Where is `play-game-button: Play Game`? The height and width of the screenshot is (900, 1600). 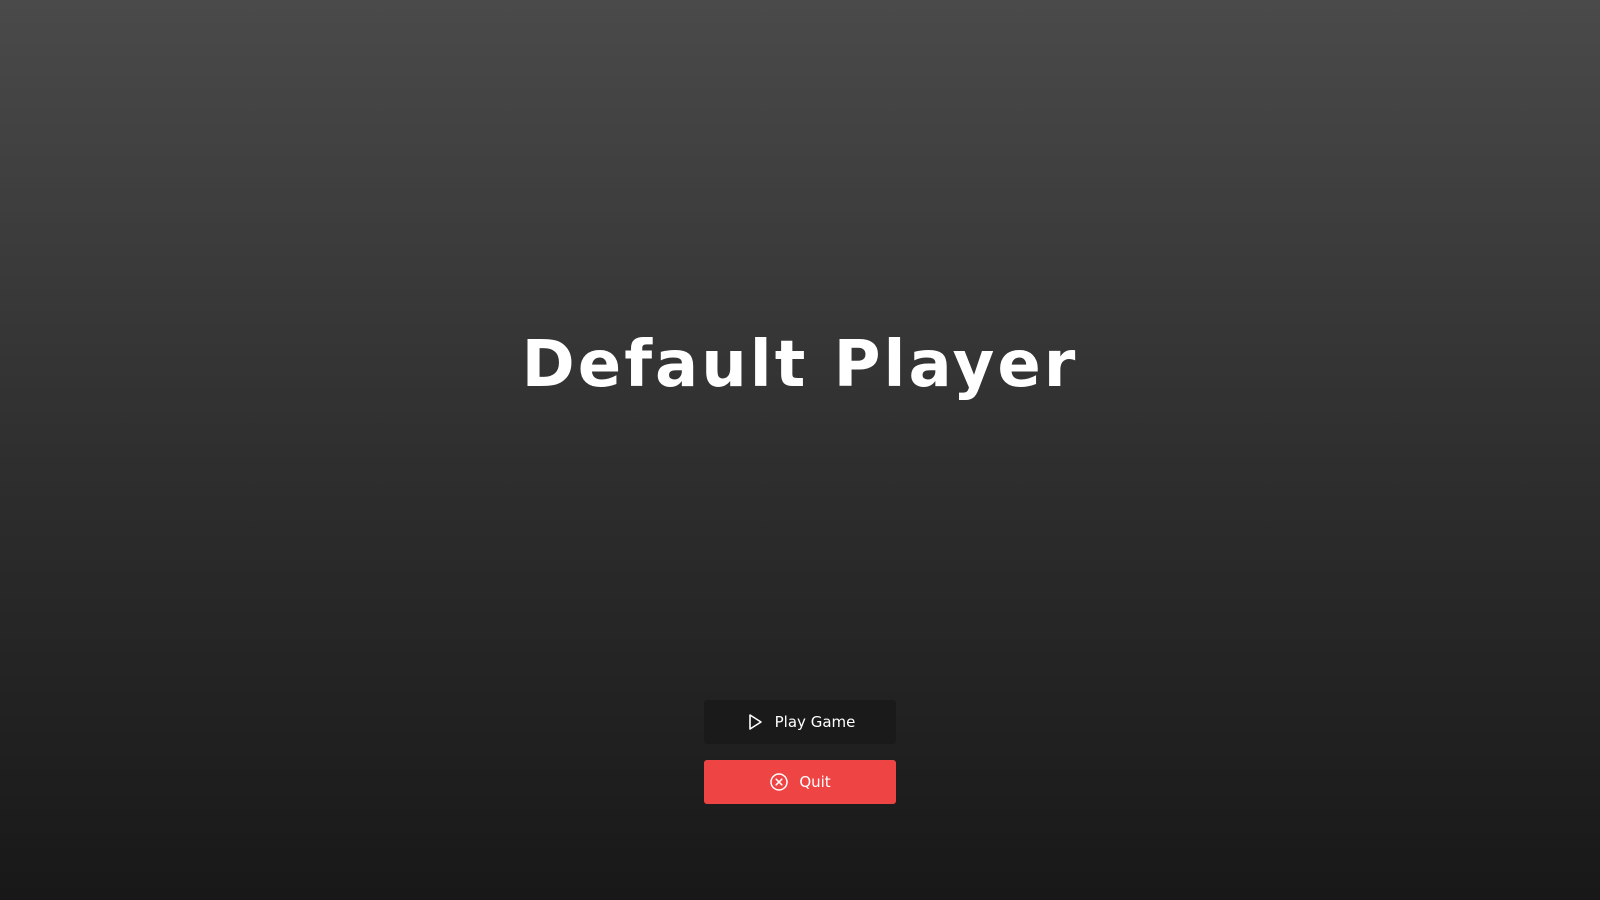 play-game-button: Play Game is located at coordinates (800, 722).